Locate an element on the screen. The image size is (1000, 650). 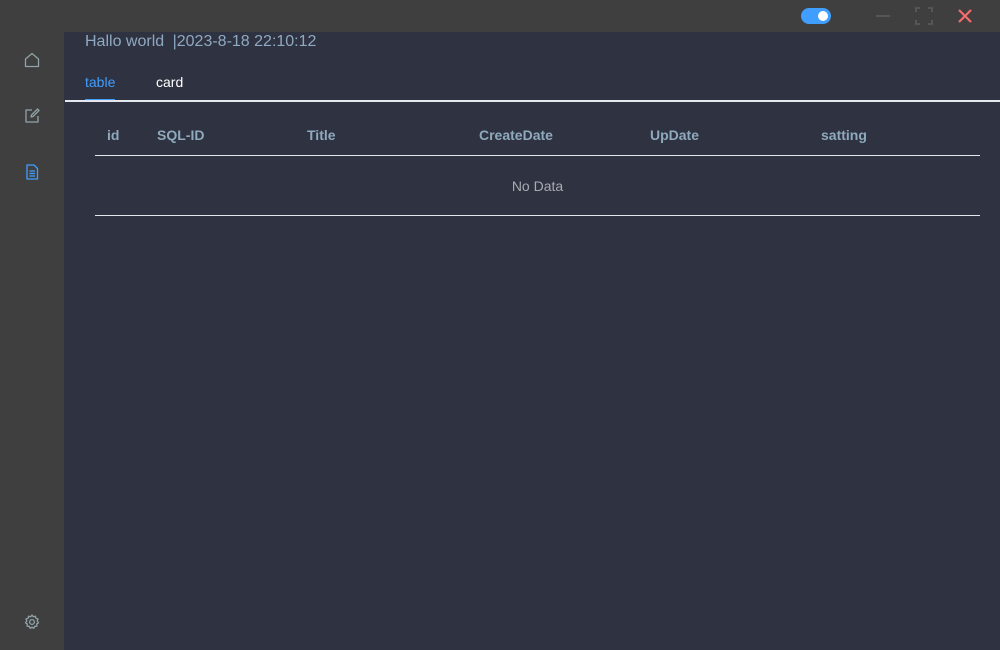
tab-table-label: table is located at coordinates (100, 82).